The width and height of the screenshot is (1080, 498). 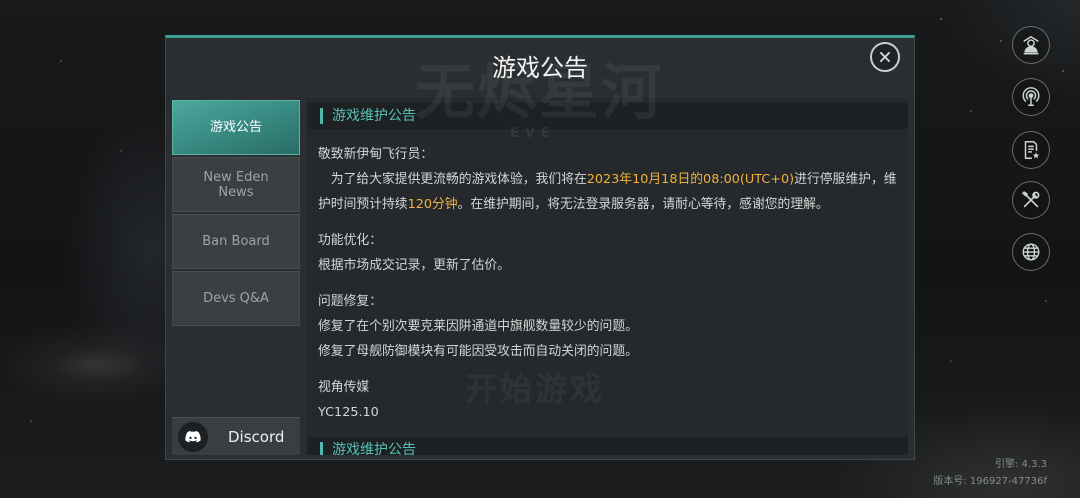 What do you see at coordinates (95, 365) in the screenshot?
I see `background-ship` at bounding box center [95, 365].